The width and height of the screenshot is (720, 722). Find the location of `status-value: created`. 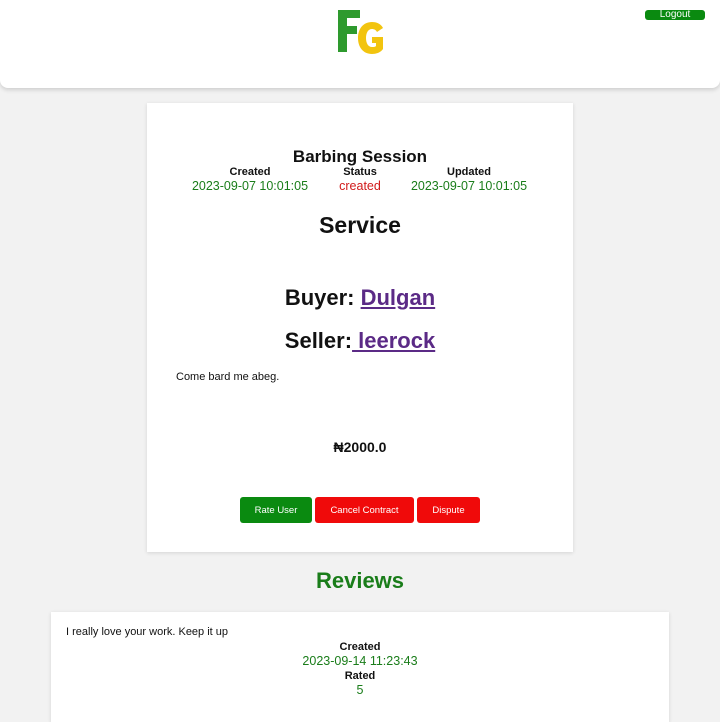

status-value: created is located at coordinates (360, 186).